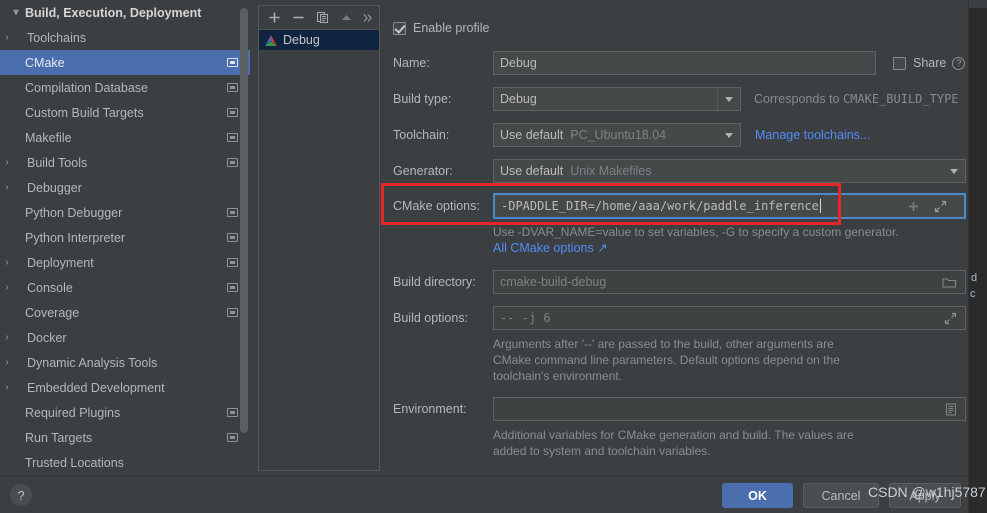 This screenshot has width=987, height=513. Describe the element at coordinates (96, 387) in the screenshot. I see `sidebar-item-label: Embedded Development` at that location.